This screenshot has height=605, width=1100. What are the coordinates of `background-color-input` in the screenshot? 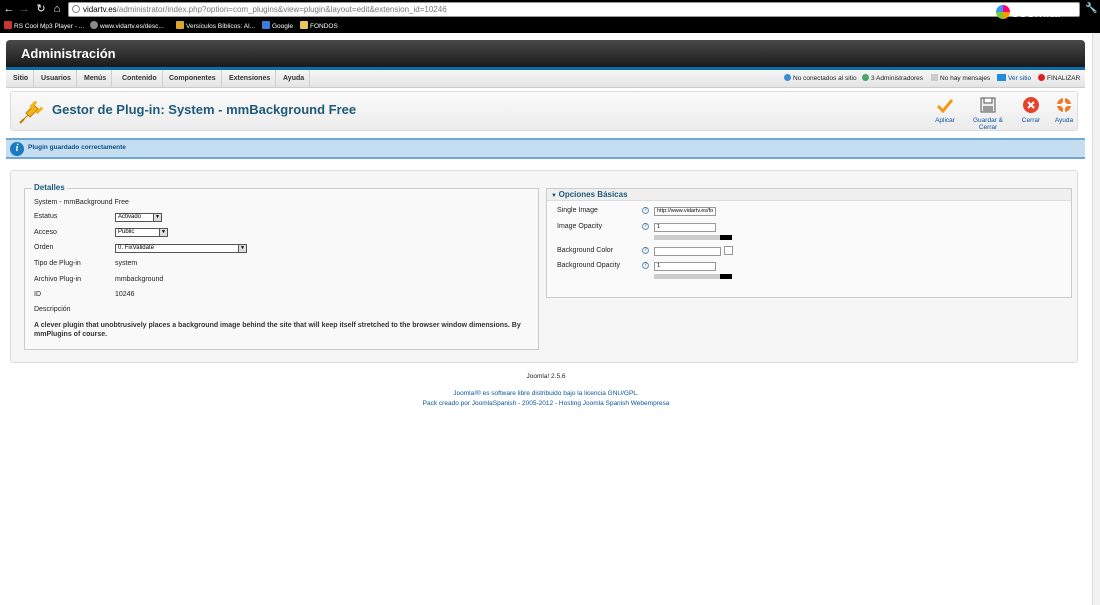 It's located at (687, 251).